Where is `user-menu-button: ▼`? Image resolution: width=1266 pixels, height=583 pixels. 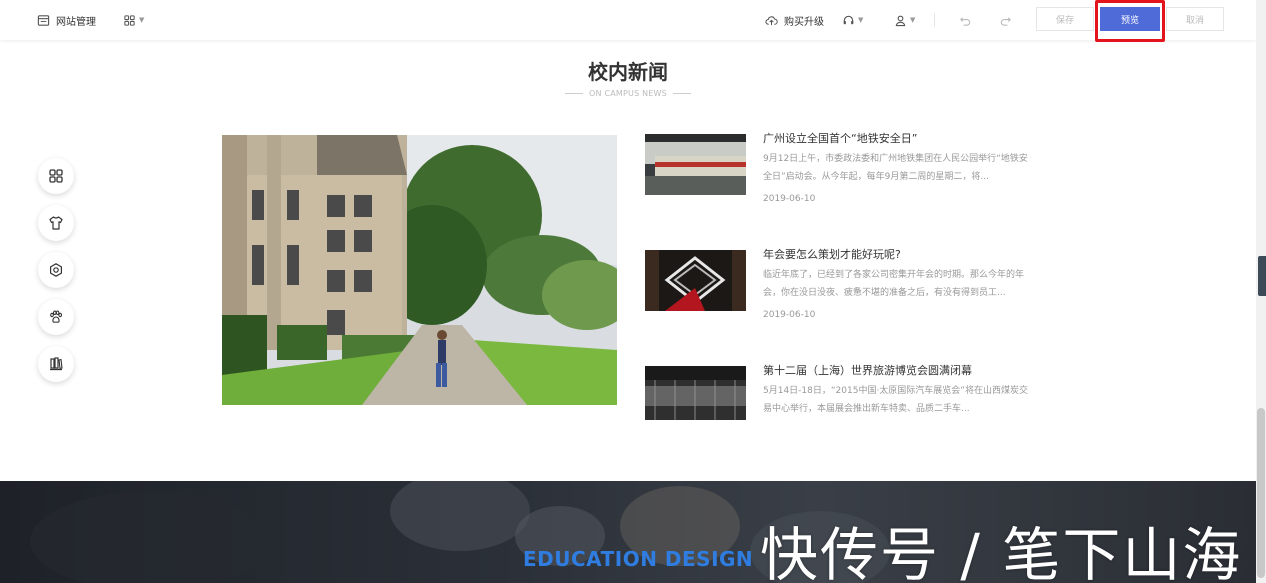 user-menu-button: ▼ is located at coordinates (904, 20).